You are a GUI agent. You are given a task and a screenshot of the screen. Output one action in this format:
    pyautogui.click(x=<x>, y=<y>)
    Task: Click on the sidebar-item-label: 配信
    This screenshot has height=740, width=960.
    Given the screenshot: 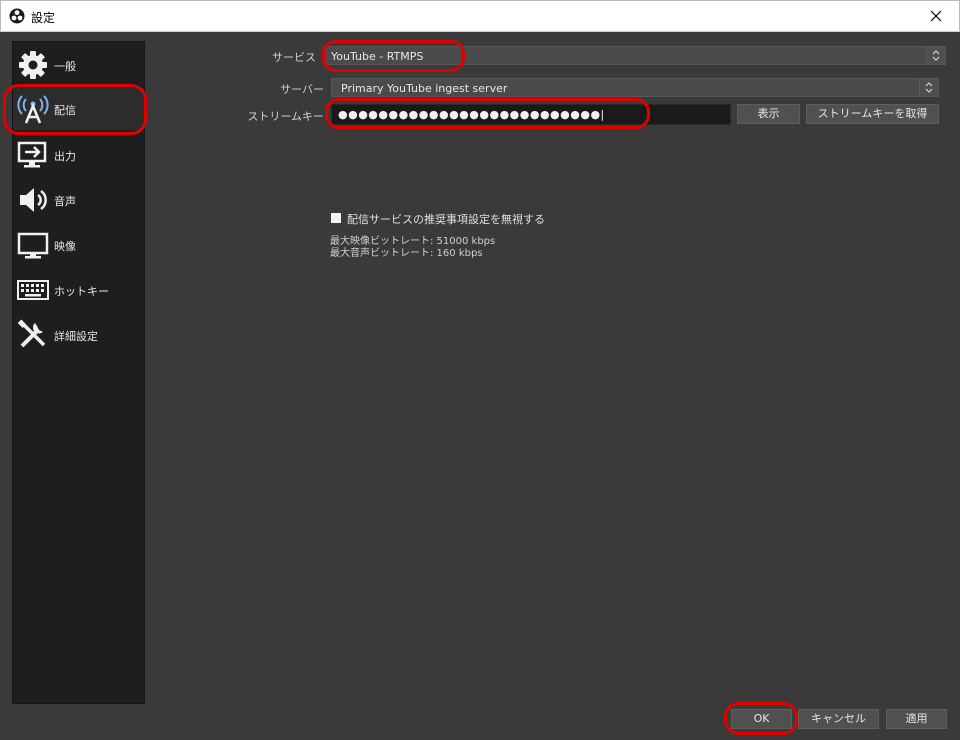 What is the action you would take?
    pyautogui.click(x=65, y=110)
    